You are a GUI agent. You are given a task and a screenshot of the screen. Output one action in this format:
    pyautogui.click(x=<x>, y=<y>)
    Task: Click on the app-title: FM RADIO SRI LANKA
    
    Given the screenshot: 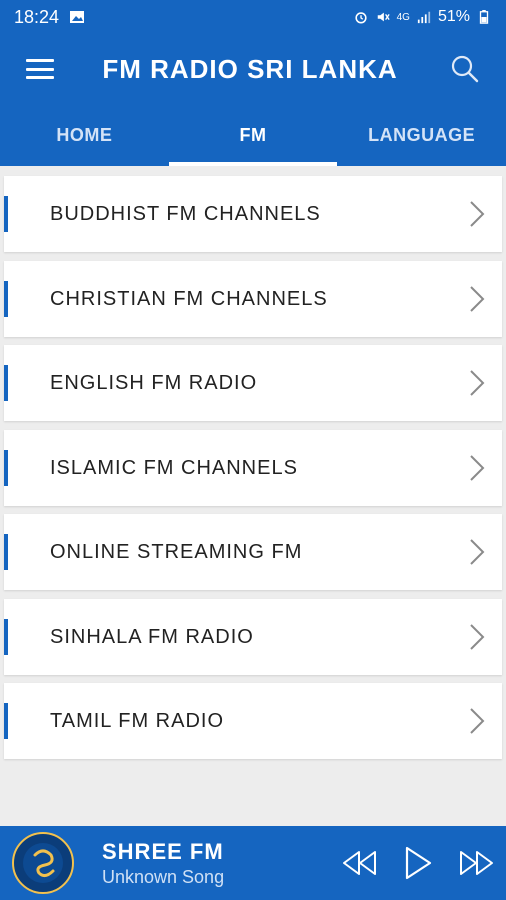 What is the action you would take?
    pyautogui.click(x=250, y=68)
    